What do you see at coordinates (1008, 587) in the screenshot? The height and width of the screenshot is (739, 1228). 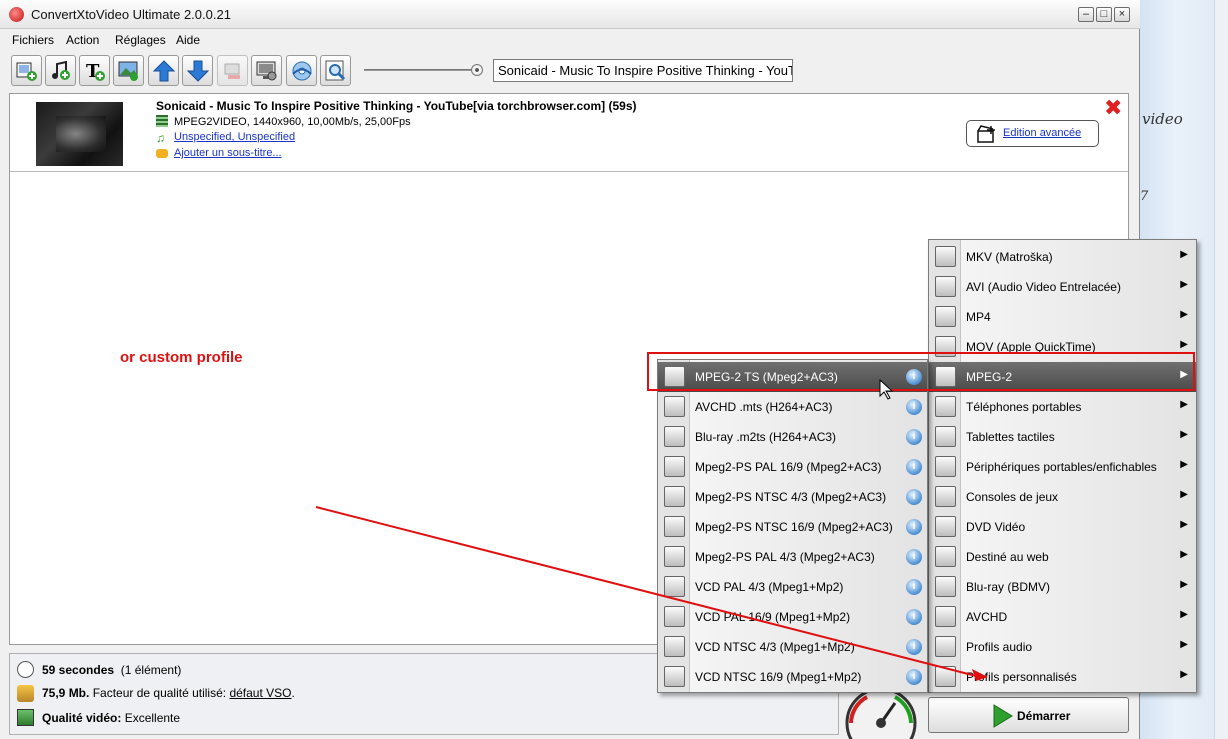 I see `menu-item-label: Blu-ray (BDMV)` at bounding box center [1008, 587].